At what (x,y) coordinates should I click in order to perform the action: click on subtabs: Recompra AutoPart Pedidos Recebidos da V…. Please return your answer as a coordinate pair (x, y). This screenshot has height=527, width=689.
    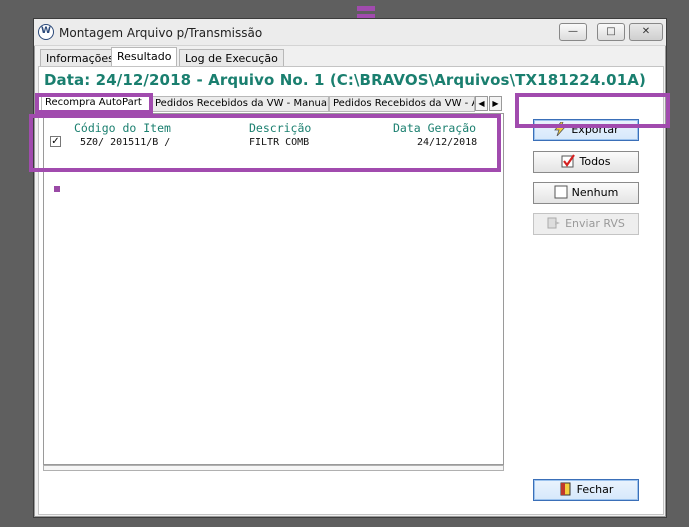
    Looking at the image, I should click on (274, 104).